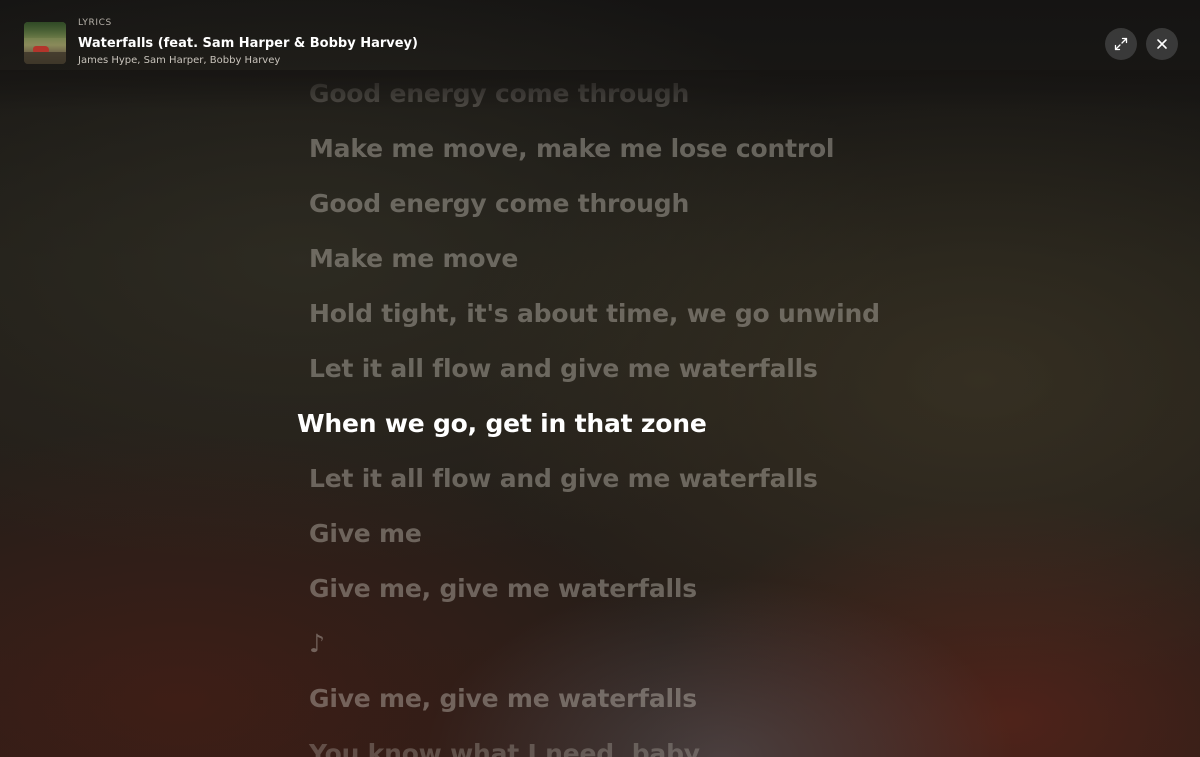 The width and height of the screenshot is (1200, 757). I want to click on lyric-line: Make me move, make me lose control, so click(571, 149).